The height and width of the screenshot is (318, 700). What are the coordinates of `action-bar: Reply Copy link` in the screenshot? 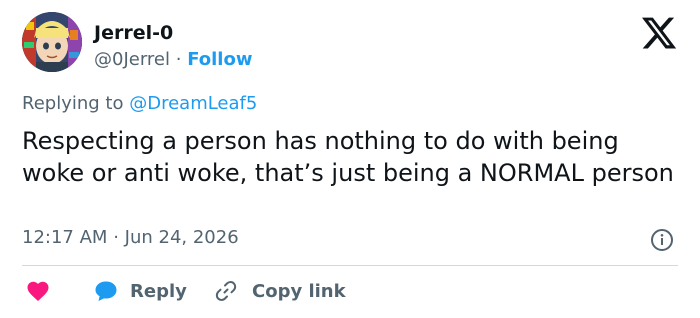 It's located at (352, 291).